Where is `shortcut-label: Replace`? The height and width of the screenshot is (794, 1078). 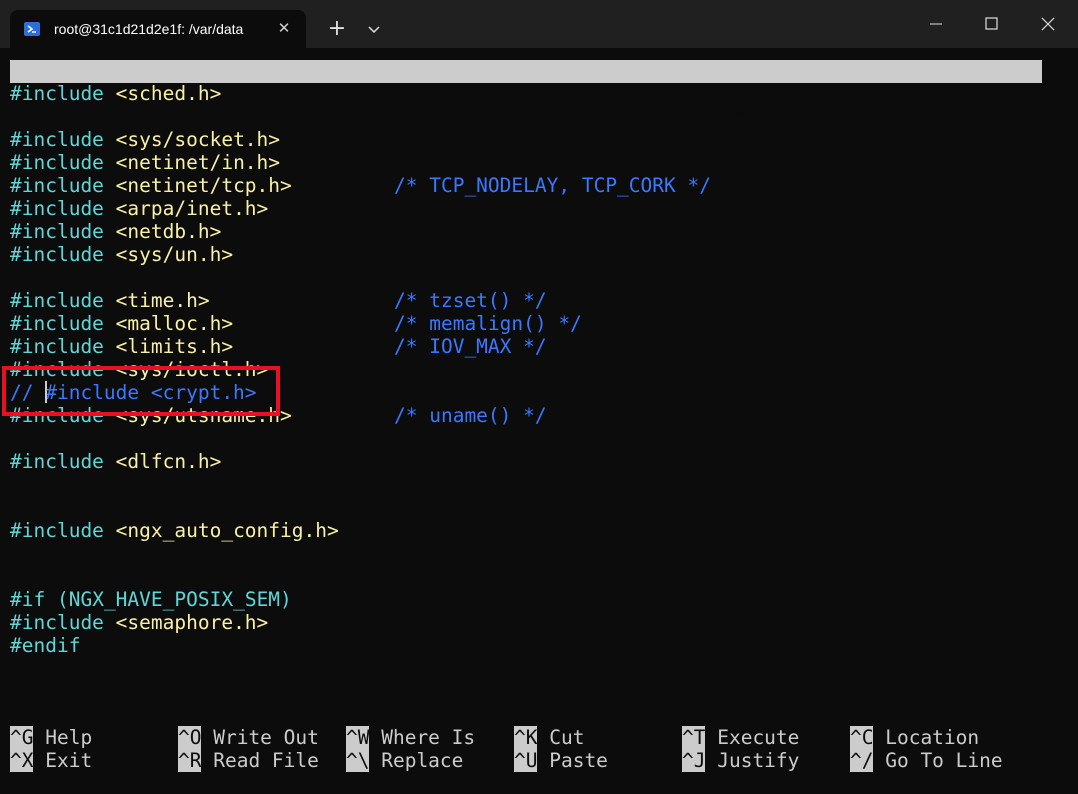
shortcut-label: Replace is located at coordinates (416, 760).